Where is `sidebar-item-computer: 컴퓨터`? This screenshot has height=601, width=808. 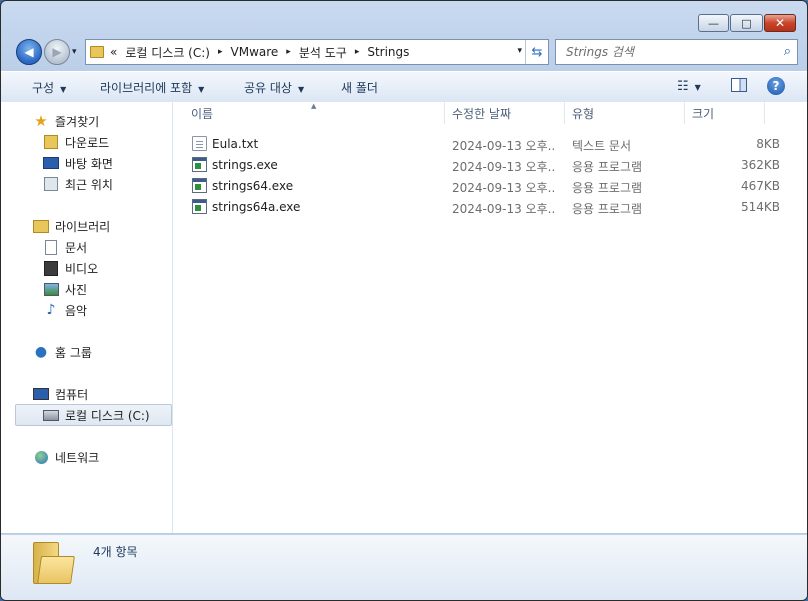 sidebar-item-computer: 컴퓨터 is located at coordinates (60, 394).